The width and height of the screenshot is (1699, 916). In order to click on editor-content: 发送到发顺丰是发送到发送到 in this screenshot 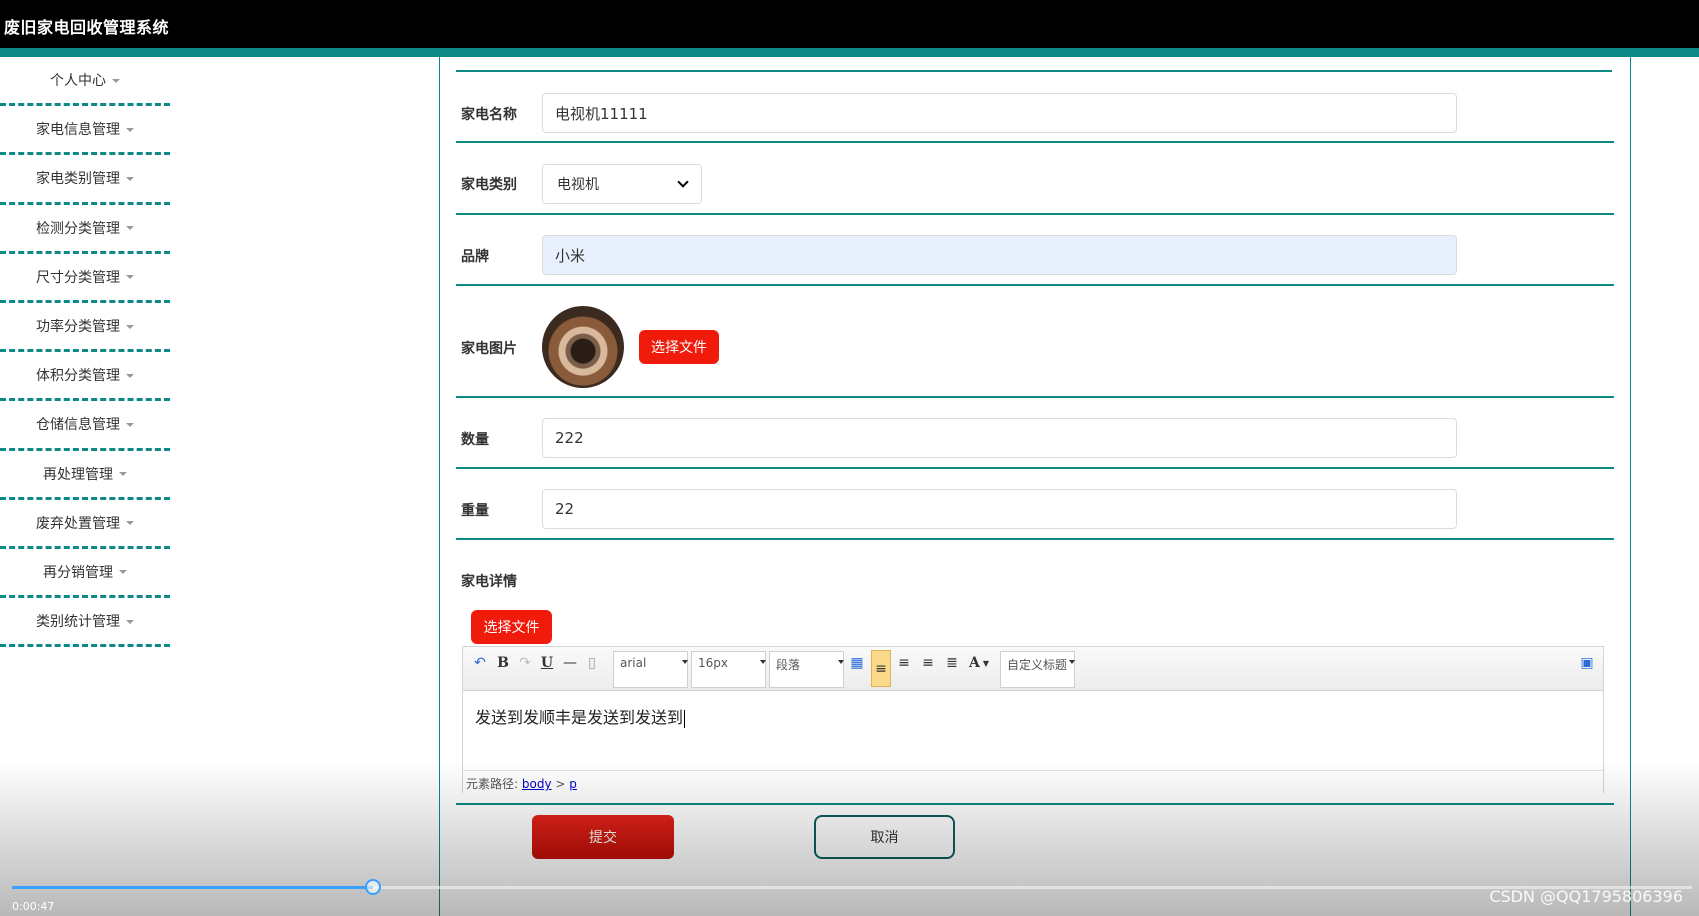, I will do `click(580, 716)`.